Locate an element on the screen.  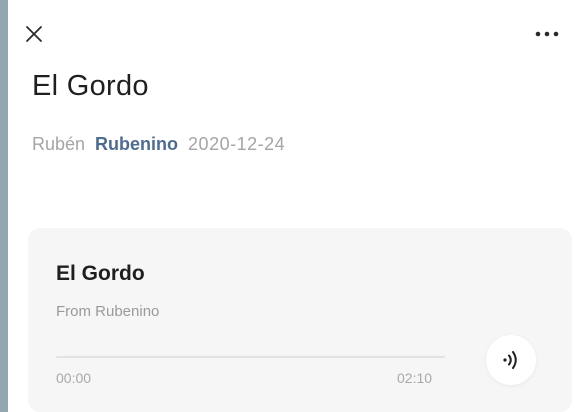
close-icon is located at coordinates (34, 34).